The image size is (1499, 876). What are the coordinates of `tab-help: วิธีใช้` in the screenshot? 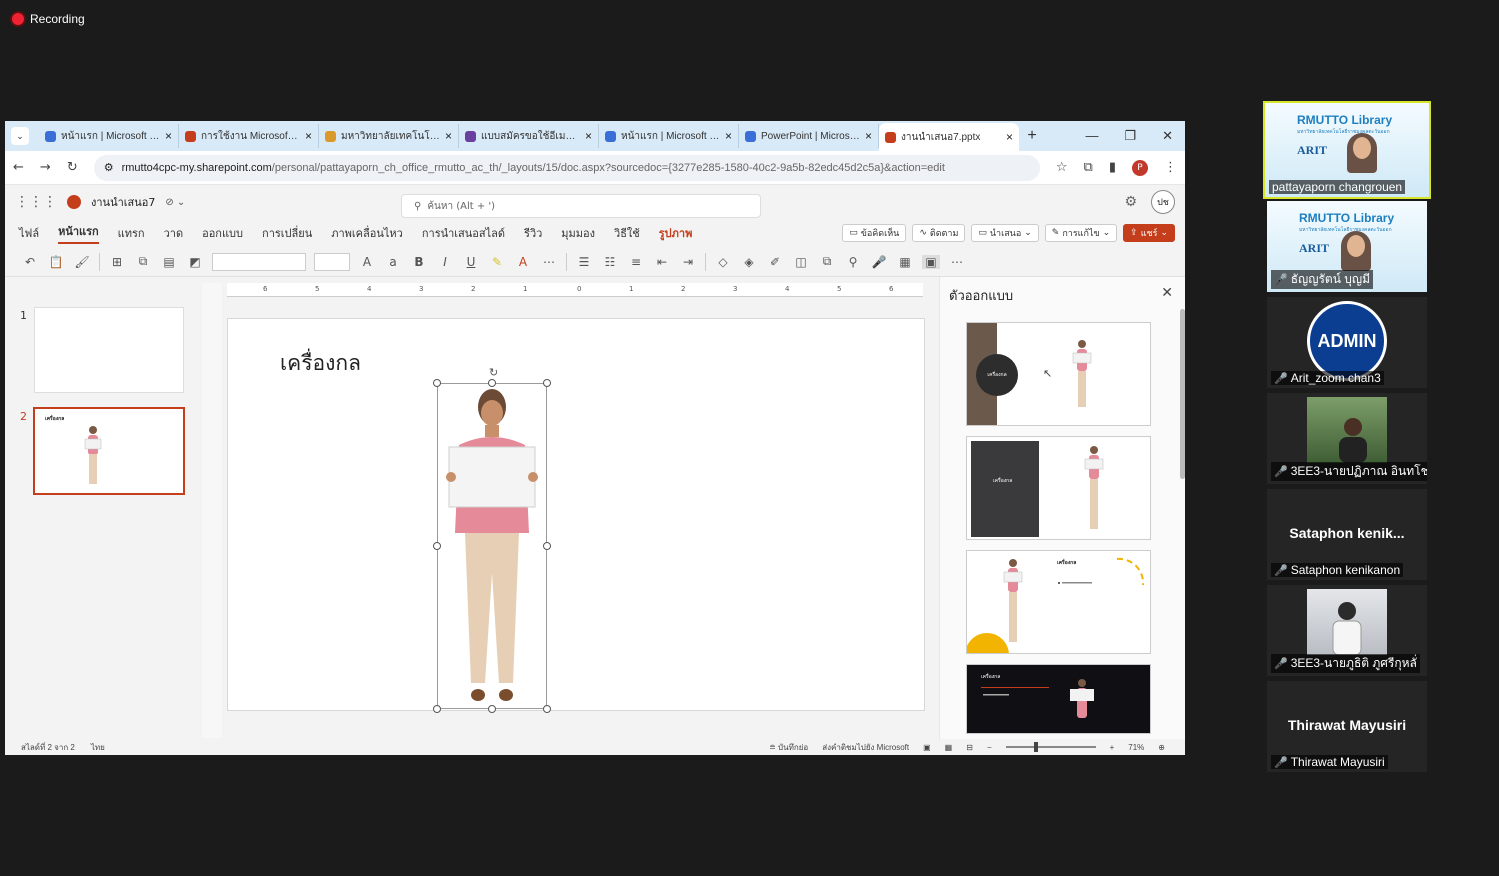 It's located at (627, 233).